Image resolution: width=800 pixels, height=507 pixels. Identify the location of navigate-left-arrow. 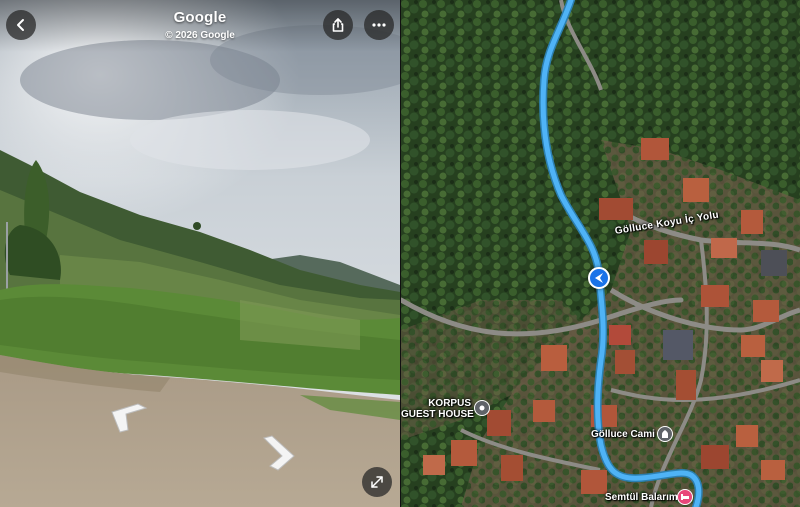
(129, 417).